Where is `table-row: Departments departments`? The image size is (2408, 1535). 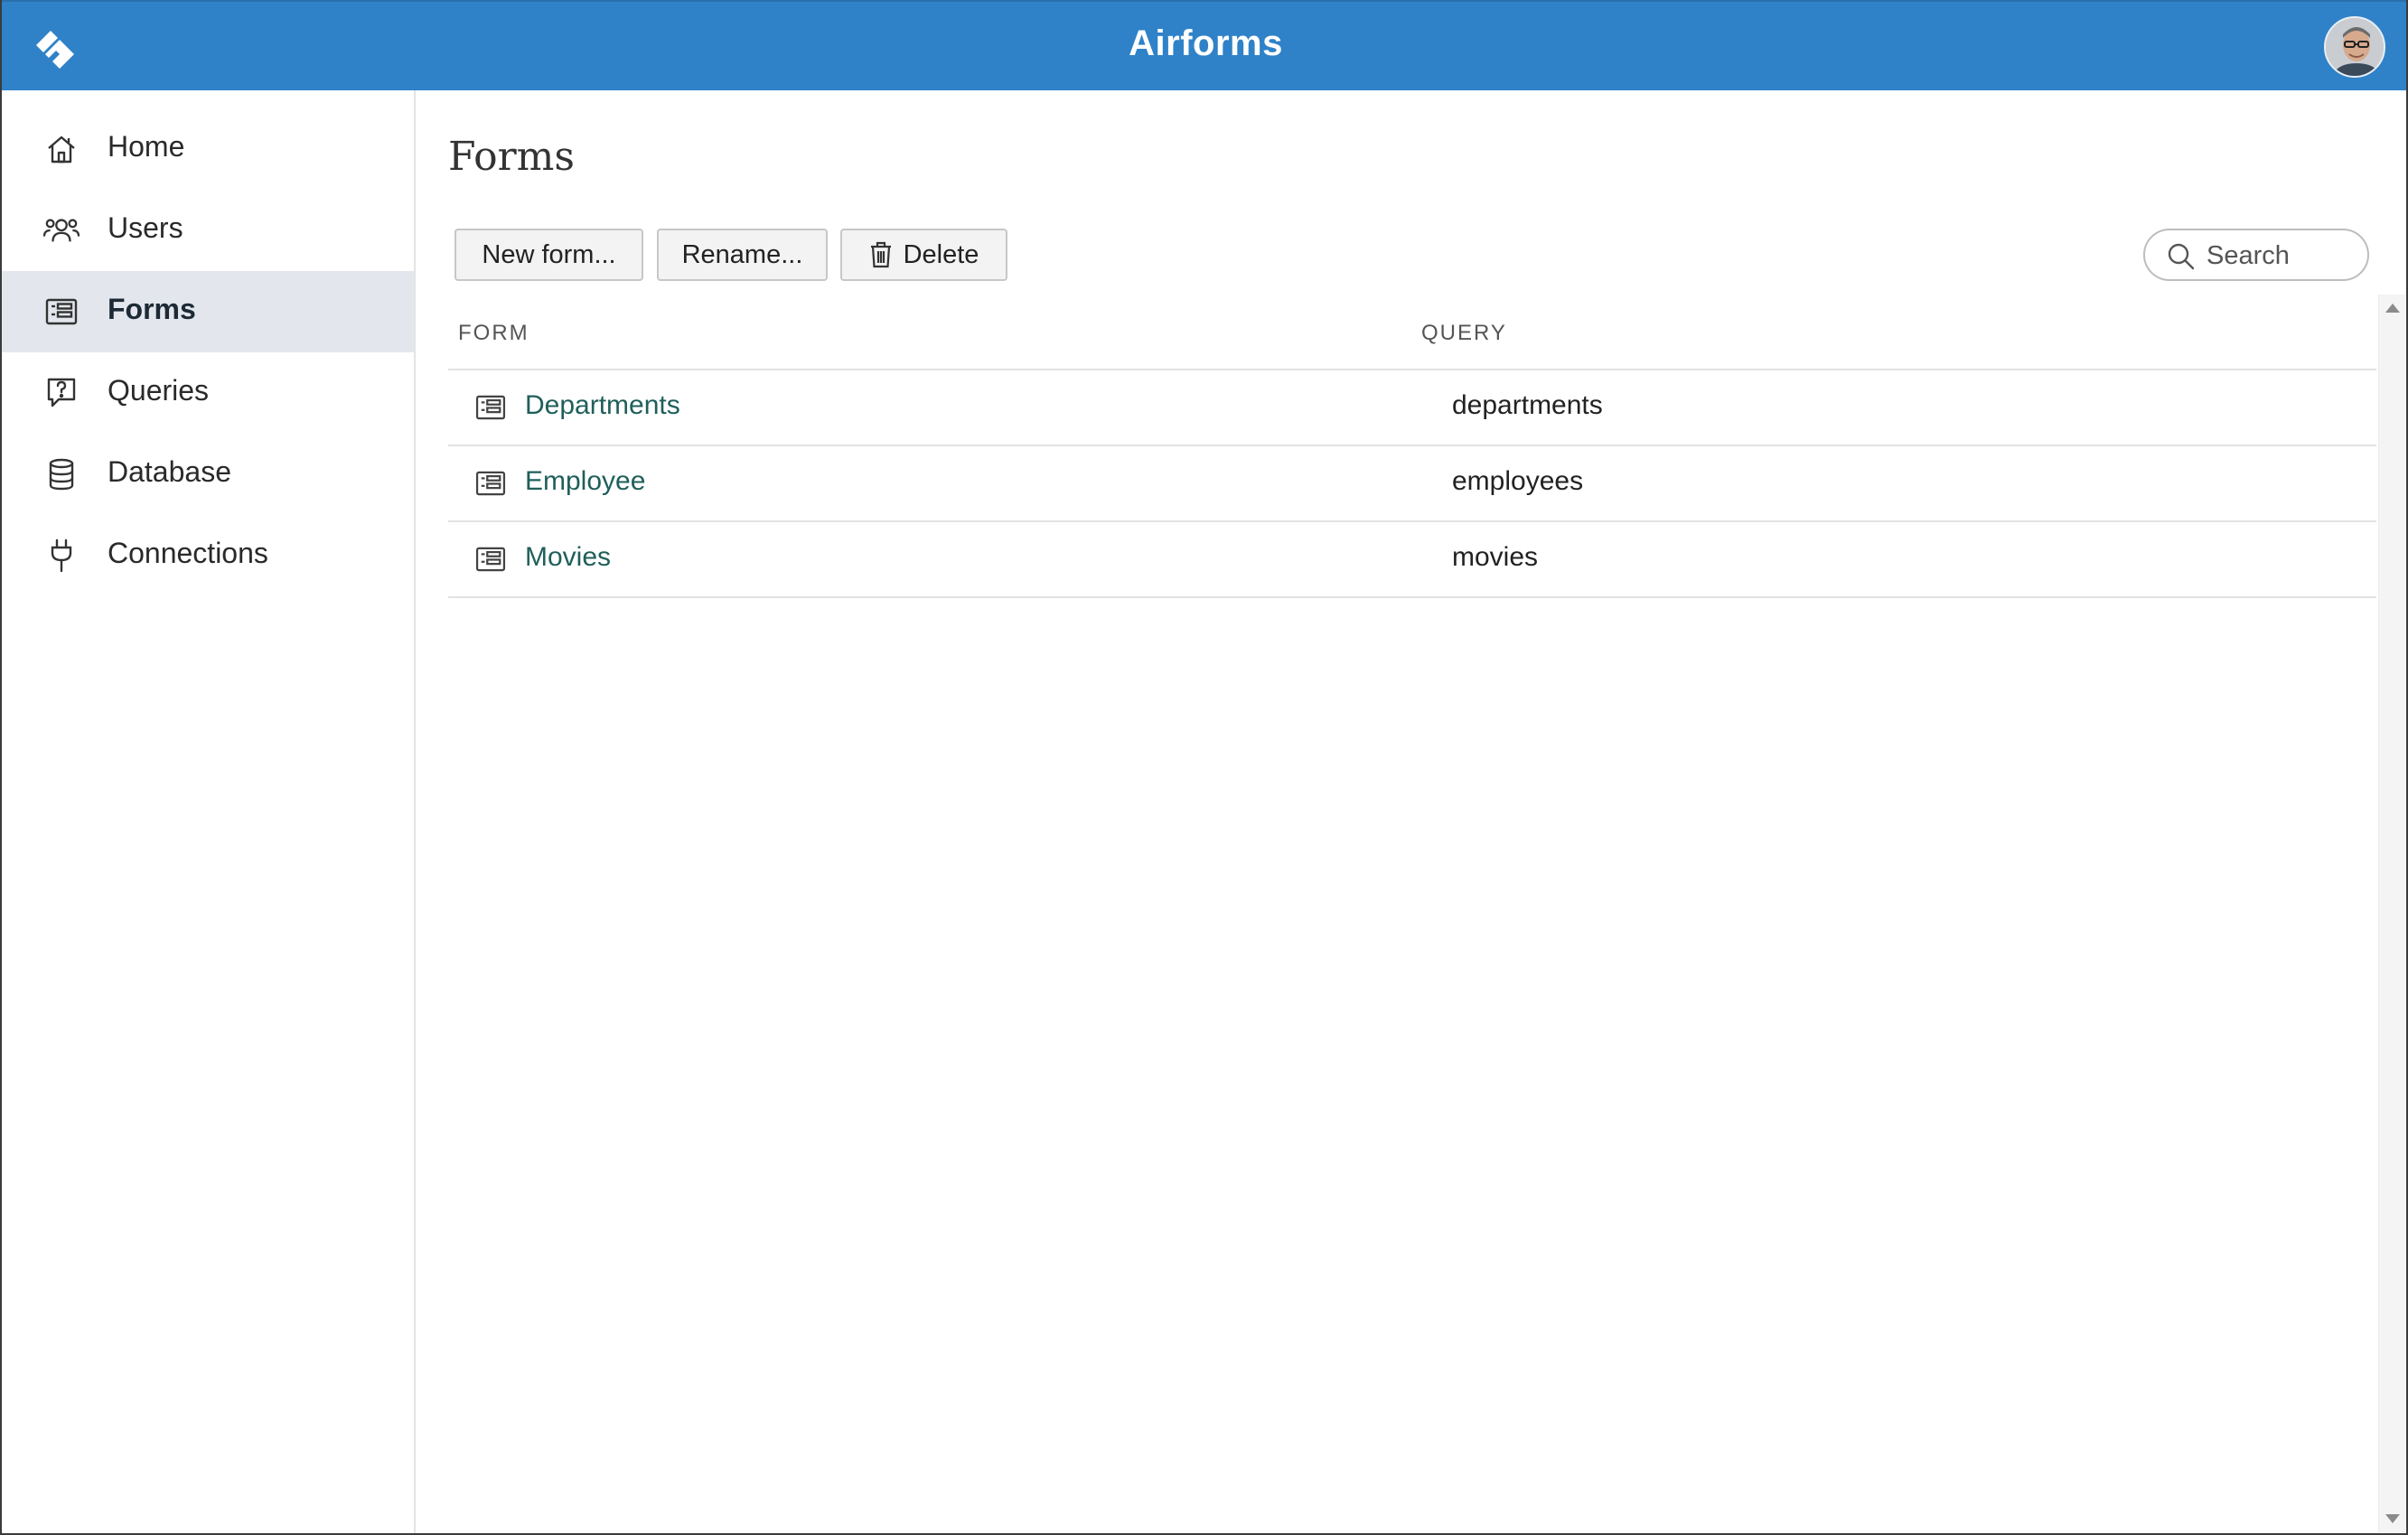 table-row: Departments departments is located at coordinates (1412, 408).